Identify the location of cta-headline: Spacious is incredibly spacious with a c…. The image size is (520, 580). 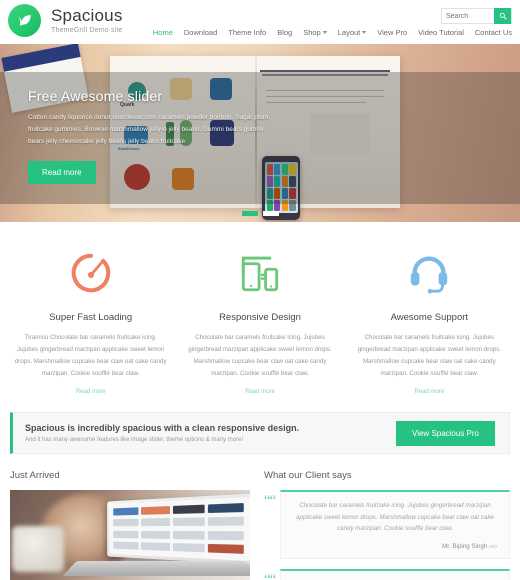
(162, 428).